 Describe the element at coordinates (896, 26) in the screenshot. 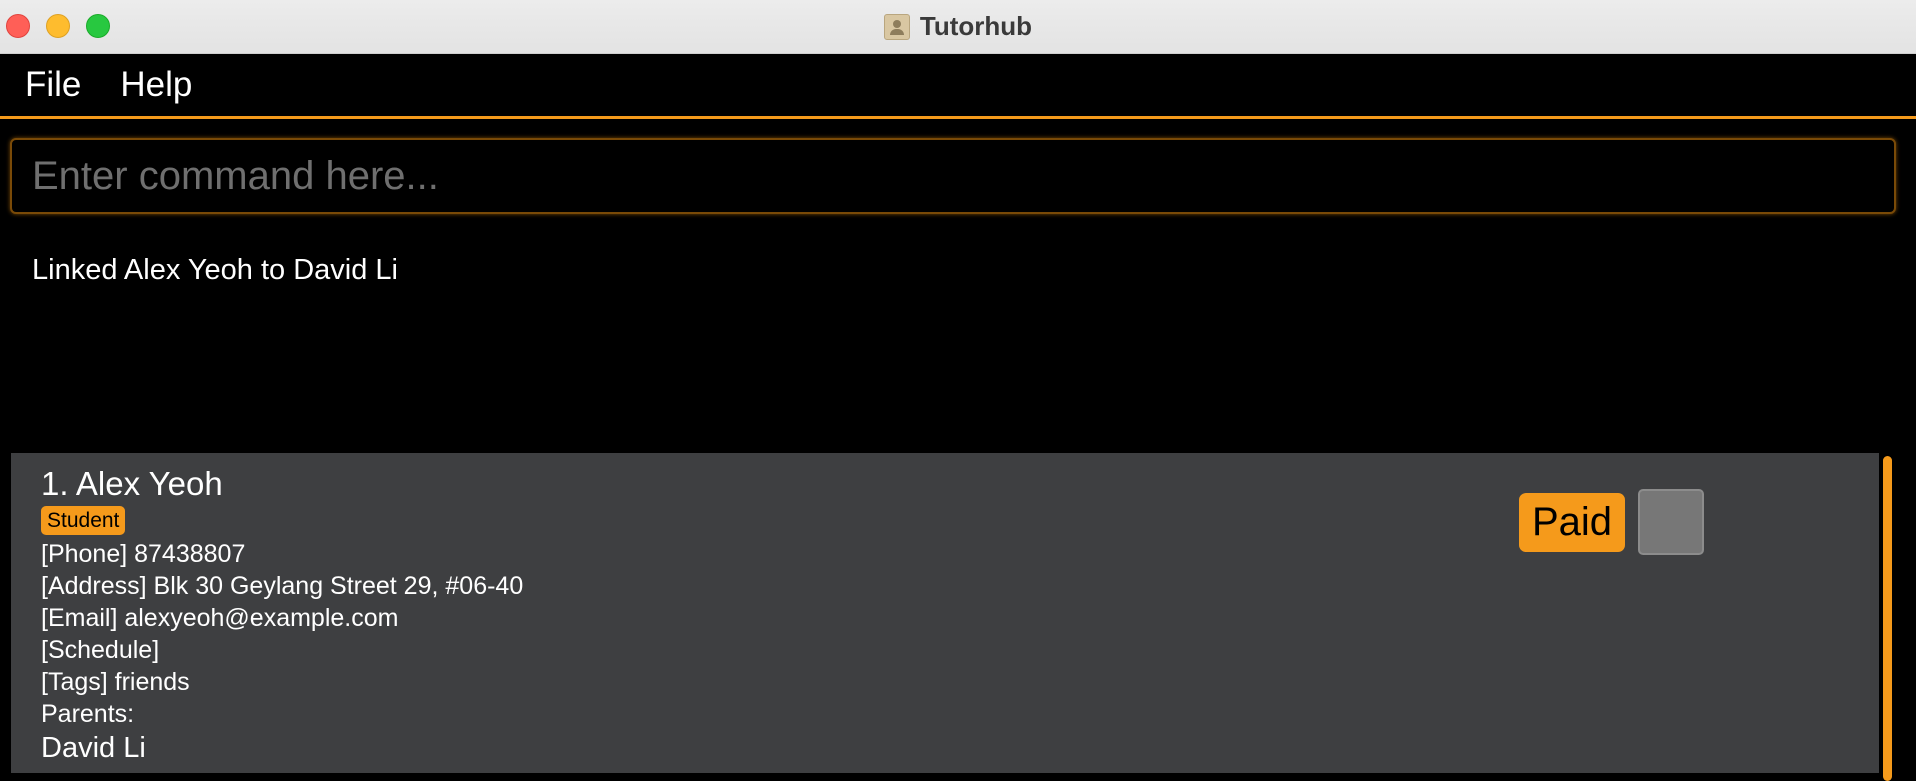

I see `contact-book-icon` at that location.